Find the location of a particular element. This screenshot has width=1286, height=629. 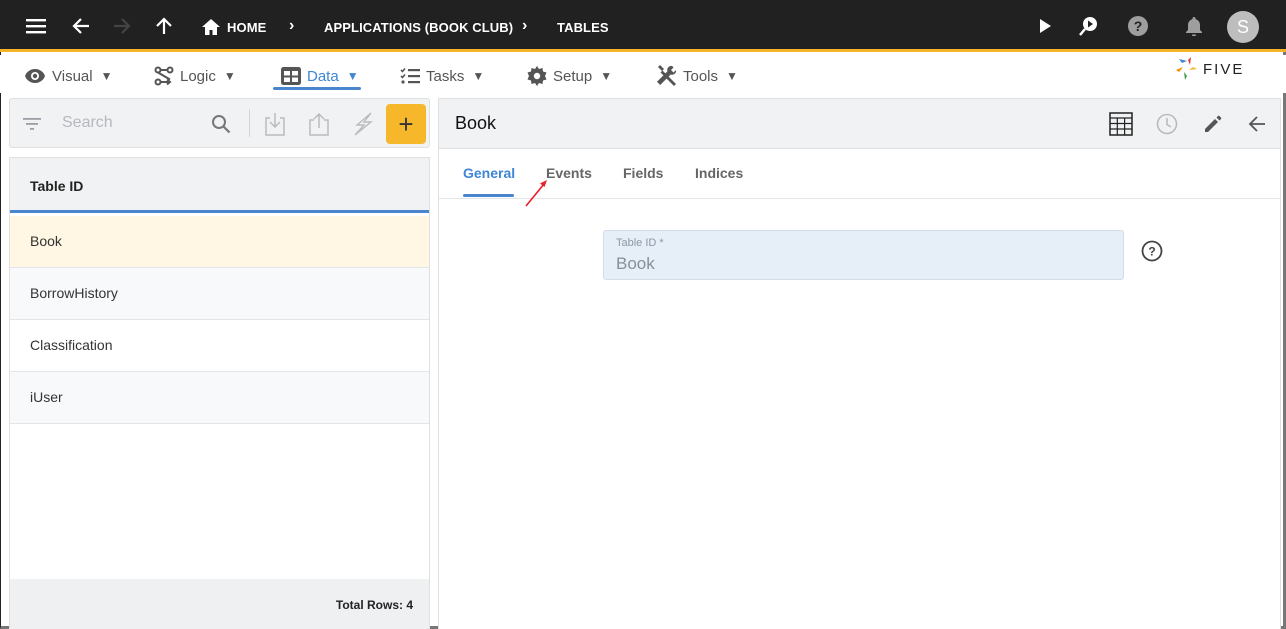

menu-tools: Tools ▼ is located at coordinates (696, 76).